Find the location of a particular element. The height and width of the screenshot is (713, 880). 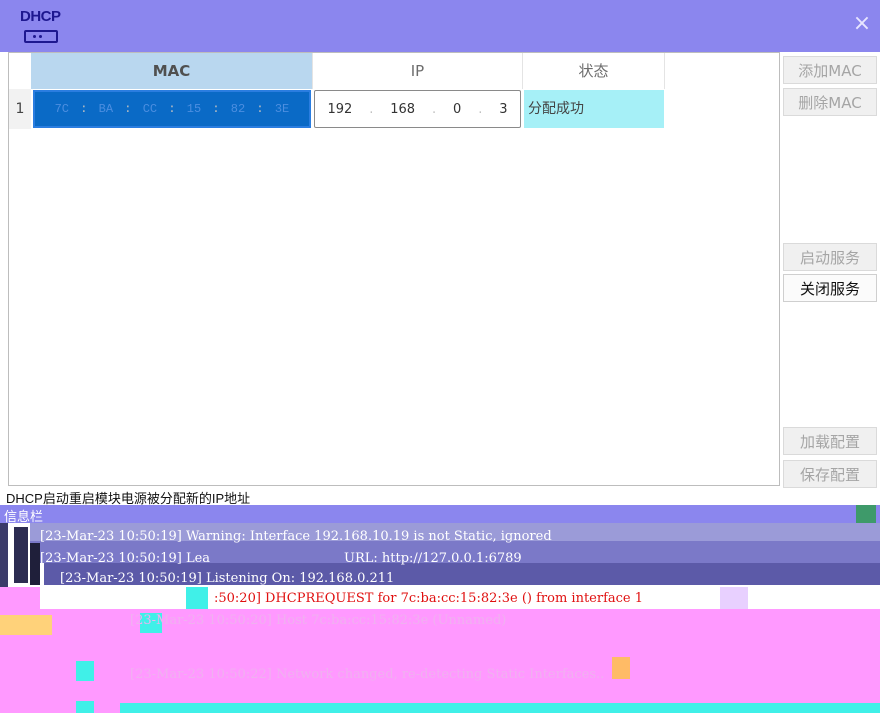

network-adapter-icon is located at coordinates (41, 36).